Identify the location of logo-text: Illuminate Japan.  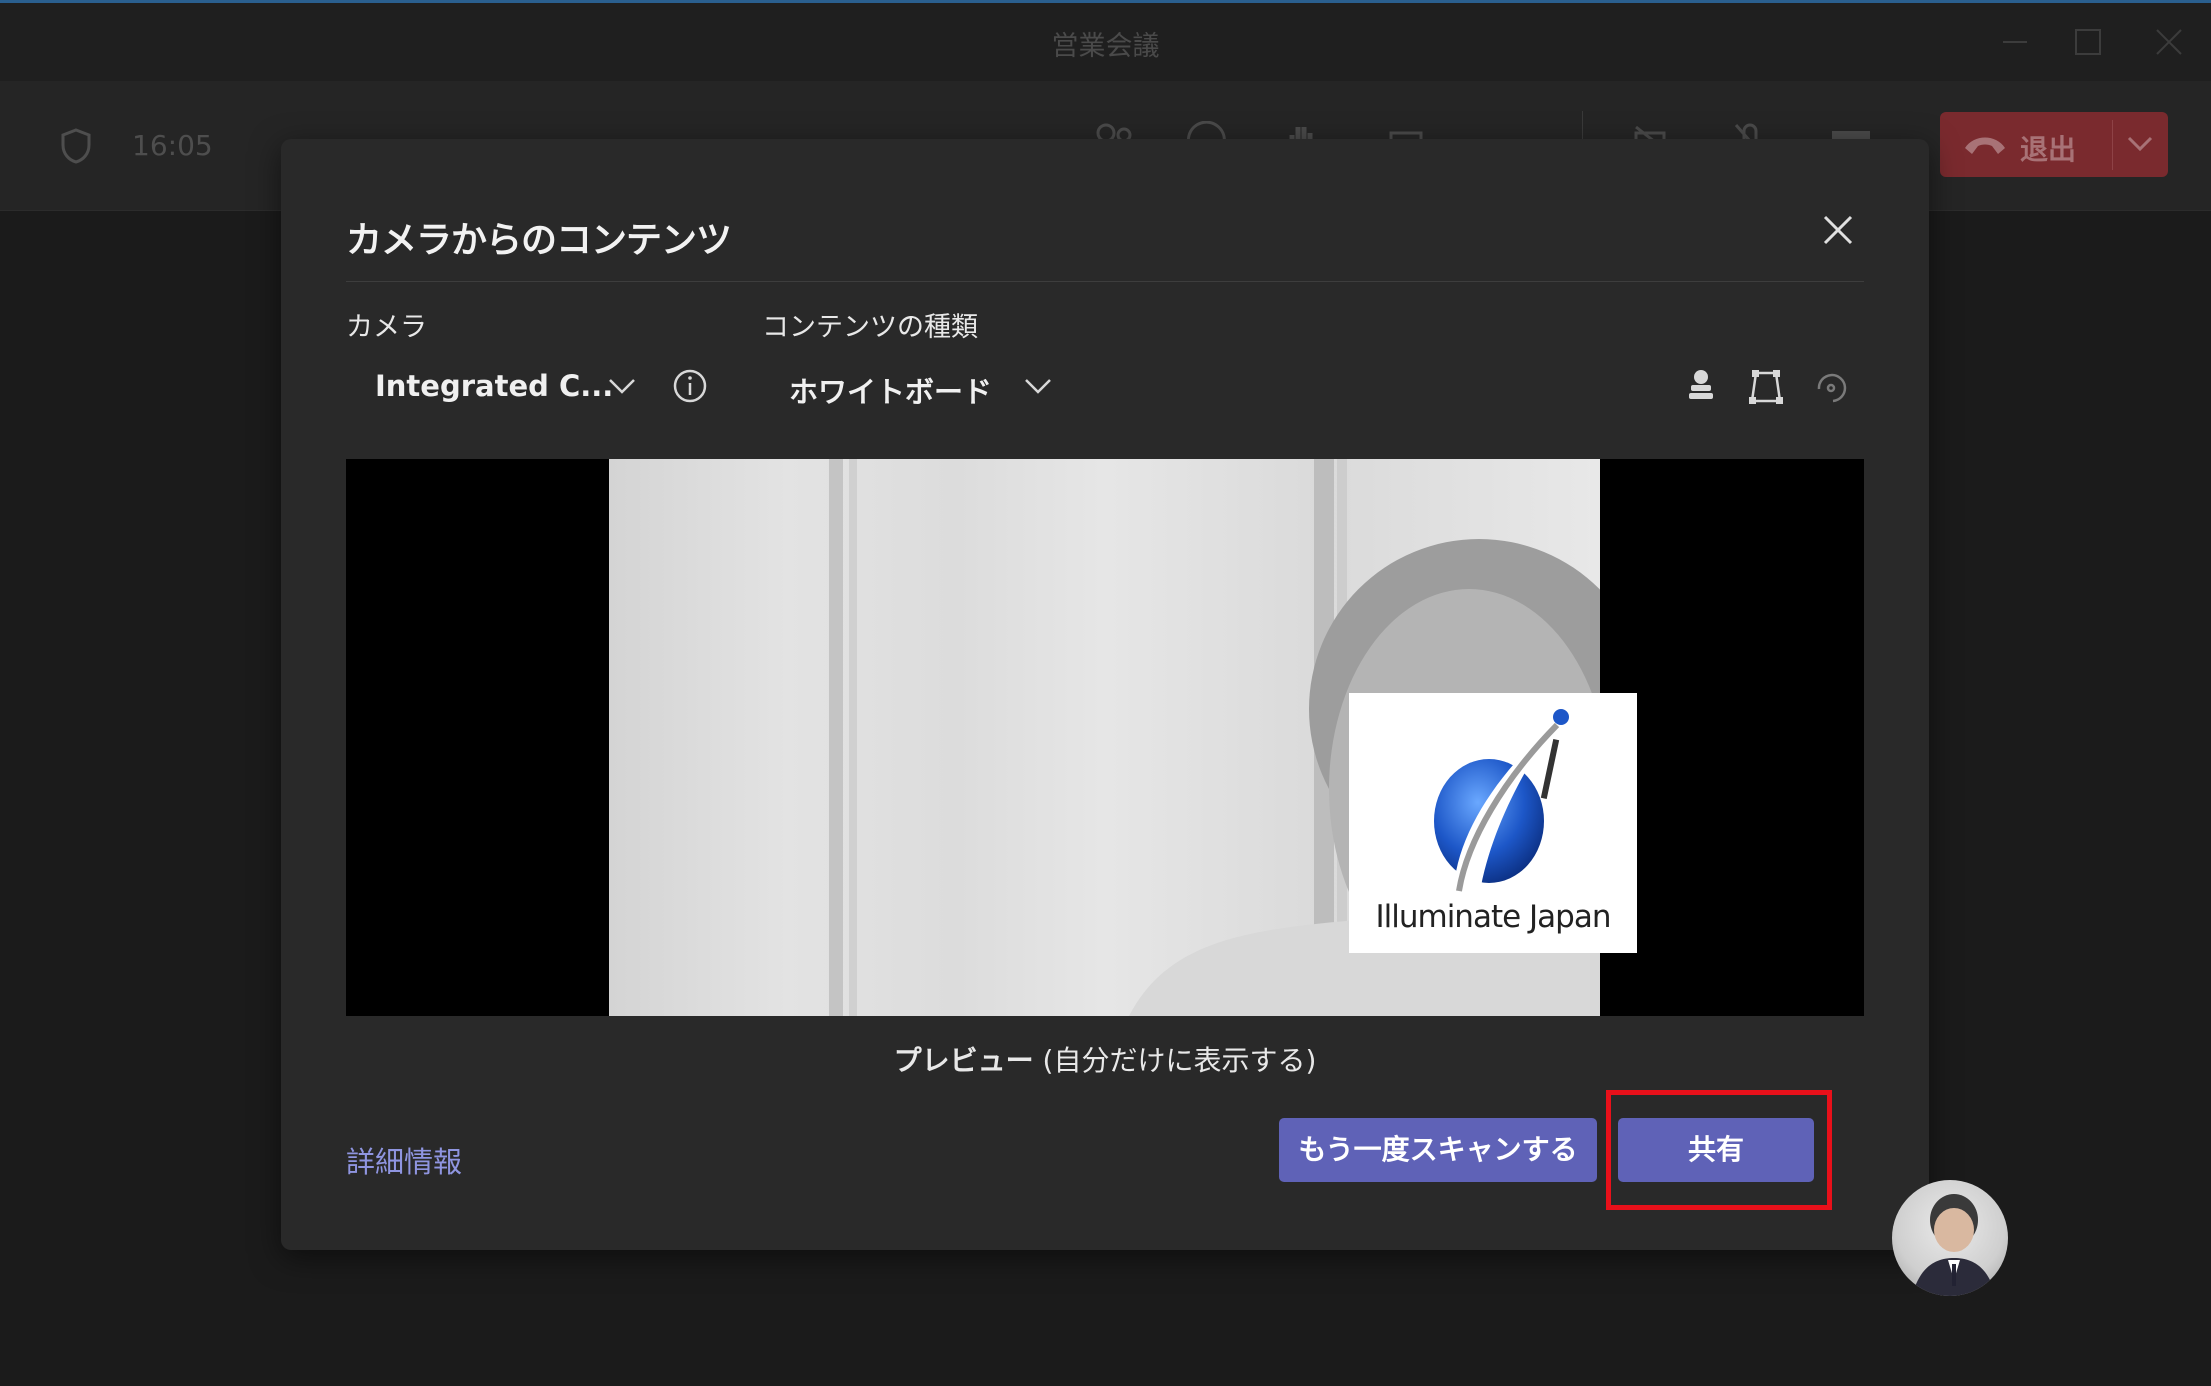
(1493, 917).